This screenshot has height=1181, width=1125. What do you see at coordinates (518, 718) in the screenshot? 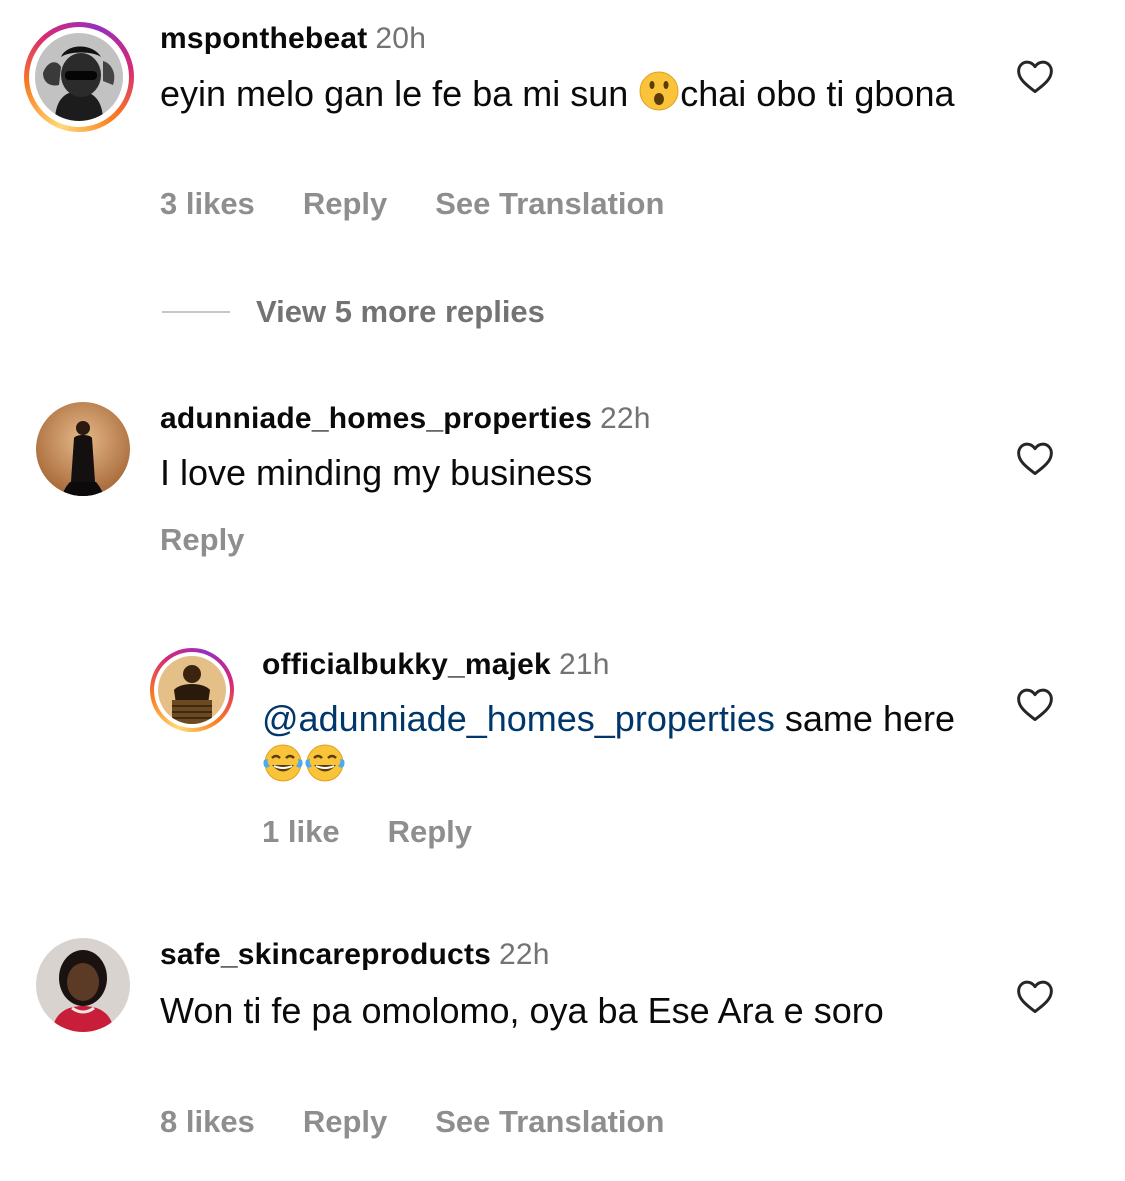
I see `mention-link: @adunniade_homes_properties` at bounding box center [518, 718].